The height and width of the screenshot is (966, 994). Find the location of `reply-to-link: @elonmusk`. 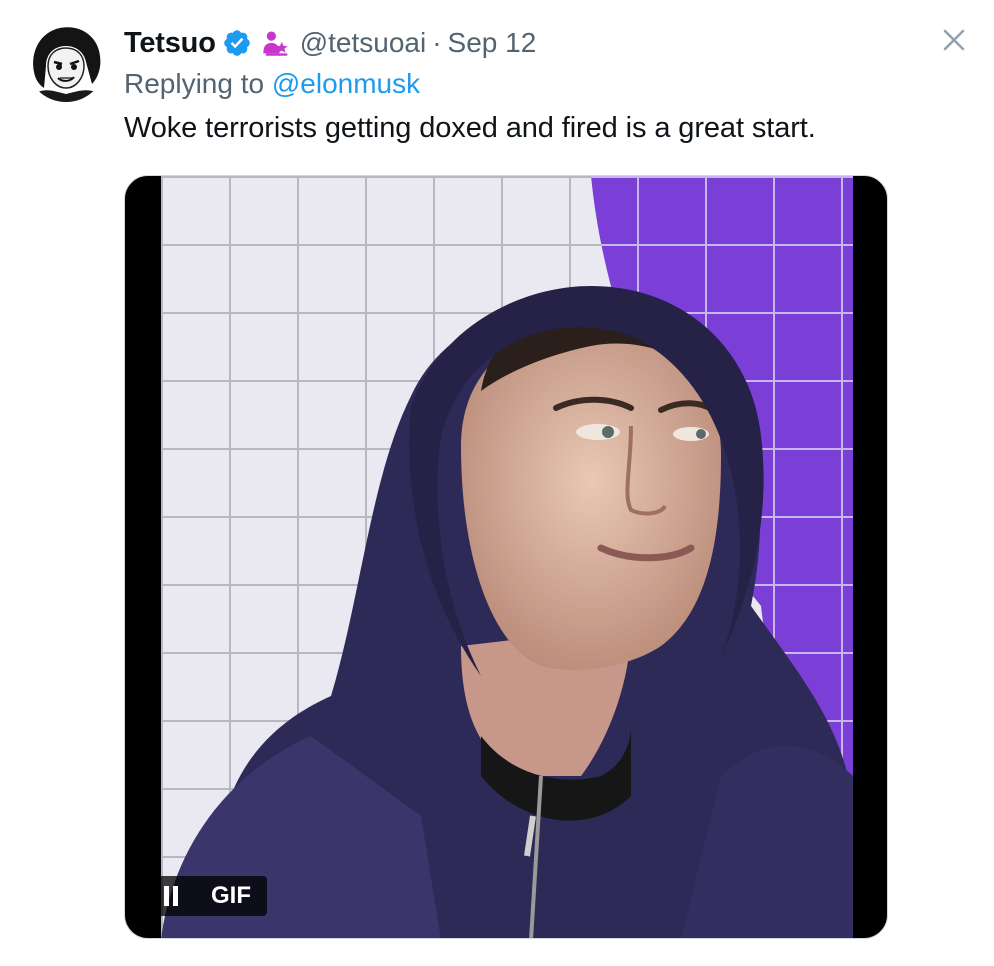

reply-to-link: @elonmusk is located at coordinates (346, 83).